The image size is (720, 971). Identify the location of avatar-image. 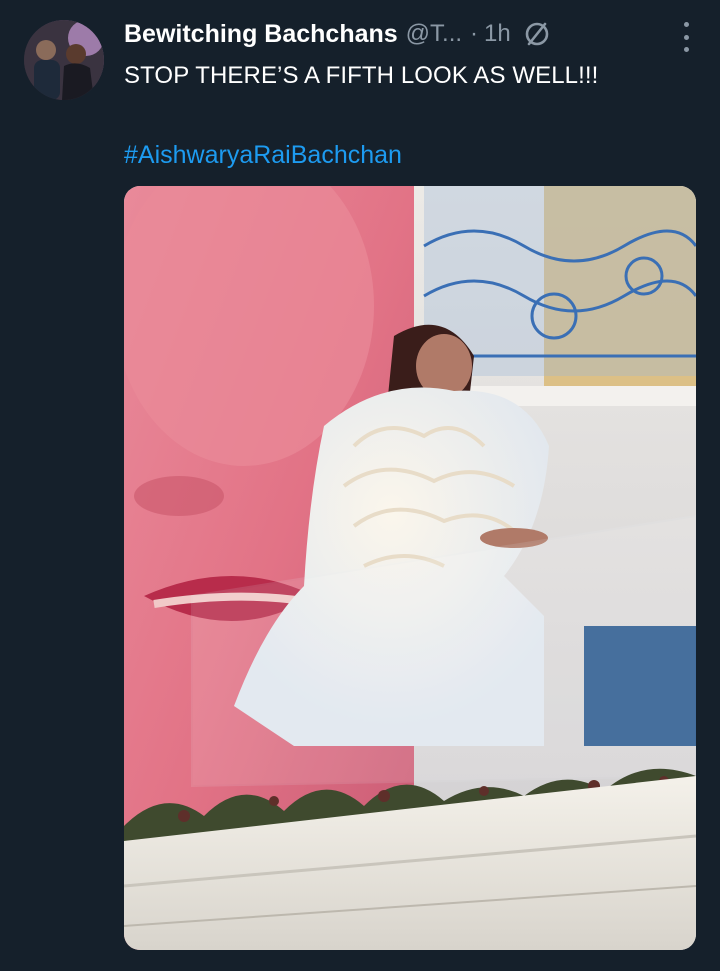
(64, 60).